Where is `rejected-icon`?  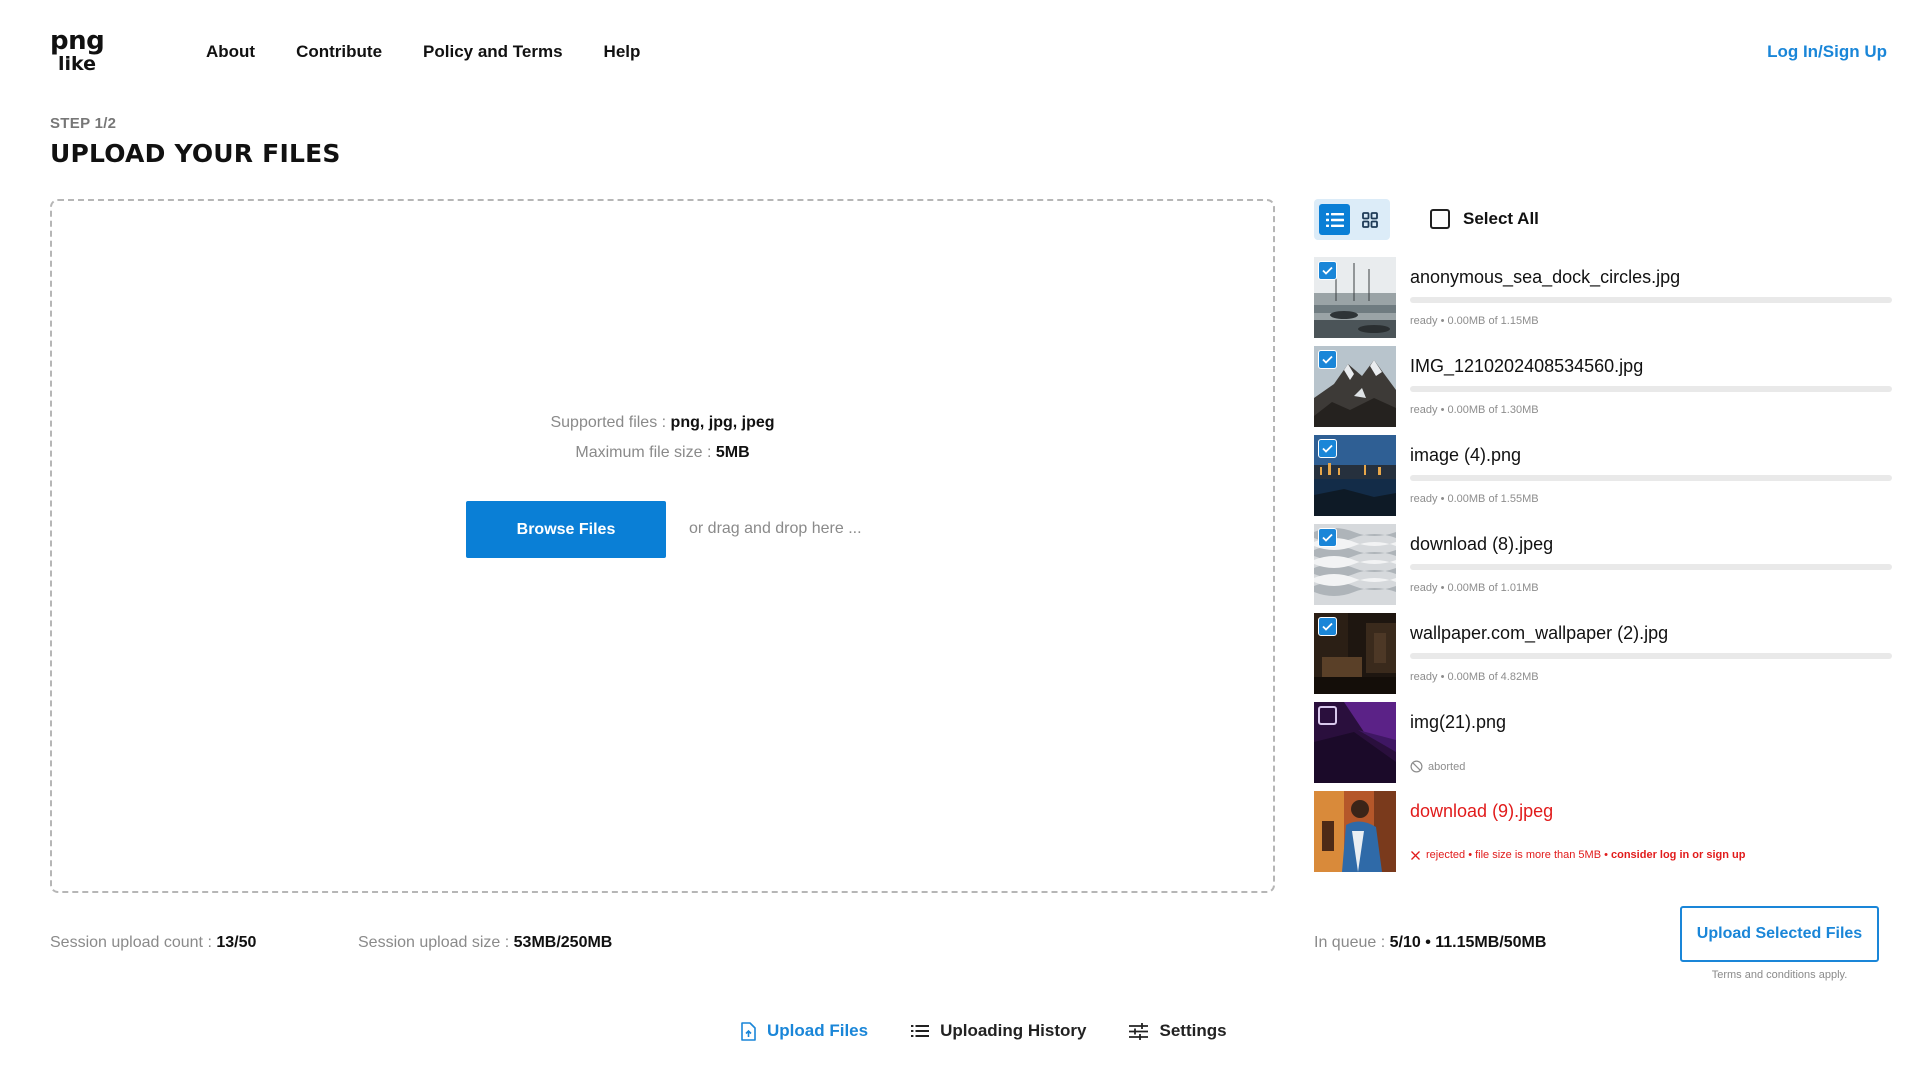 rejected-icon is located at coordinates (1415, 855).